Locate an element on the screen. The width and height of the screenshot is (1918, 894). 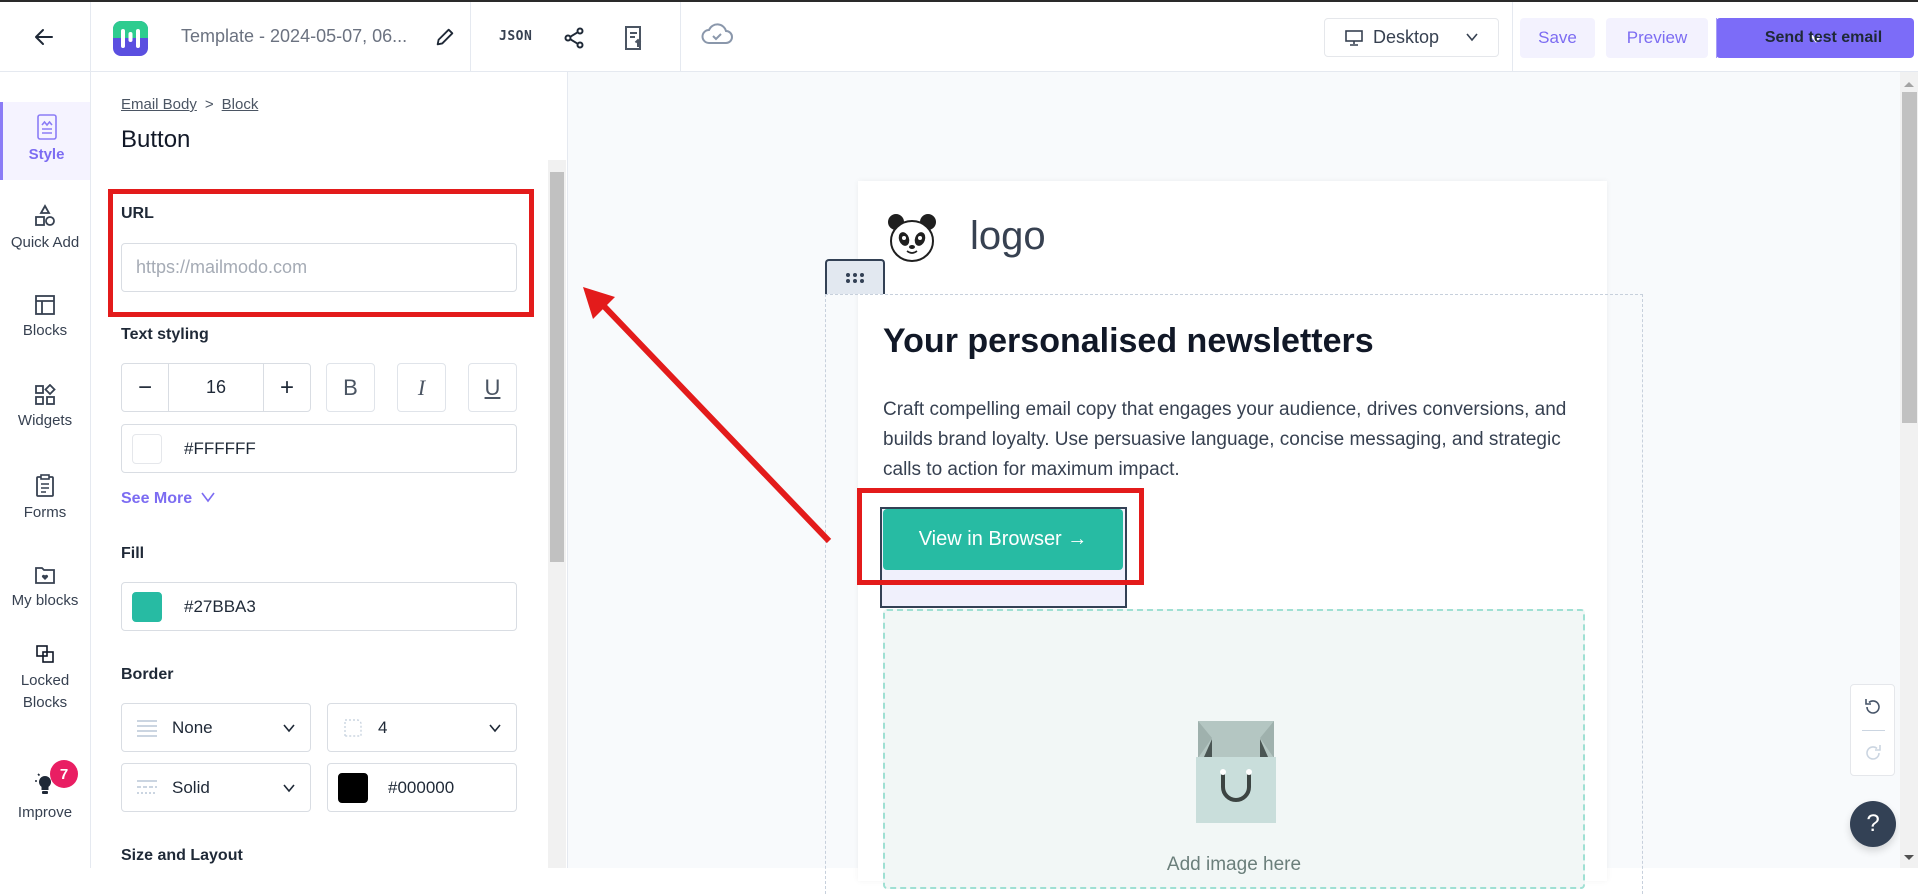
rail-item-label: Blocks is located at coordinates (45, 330).